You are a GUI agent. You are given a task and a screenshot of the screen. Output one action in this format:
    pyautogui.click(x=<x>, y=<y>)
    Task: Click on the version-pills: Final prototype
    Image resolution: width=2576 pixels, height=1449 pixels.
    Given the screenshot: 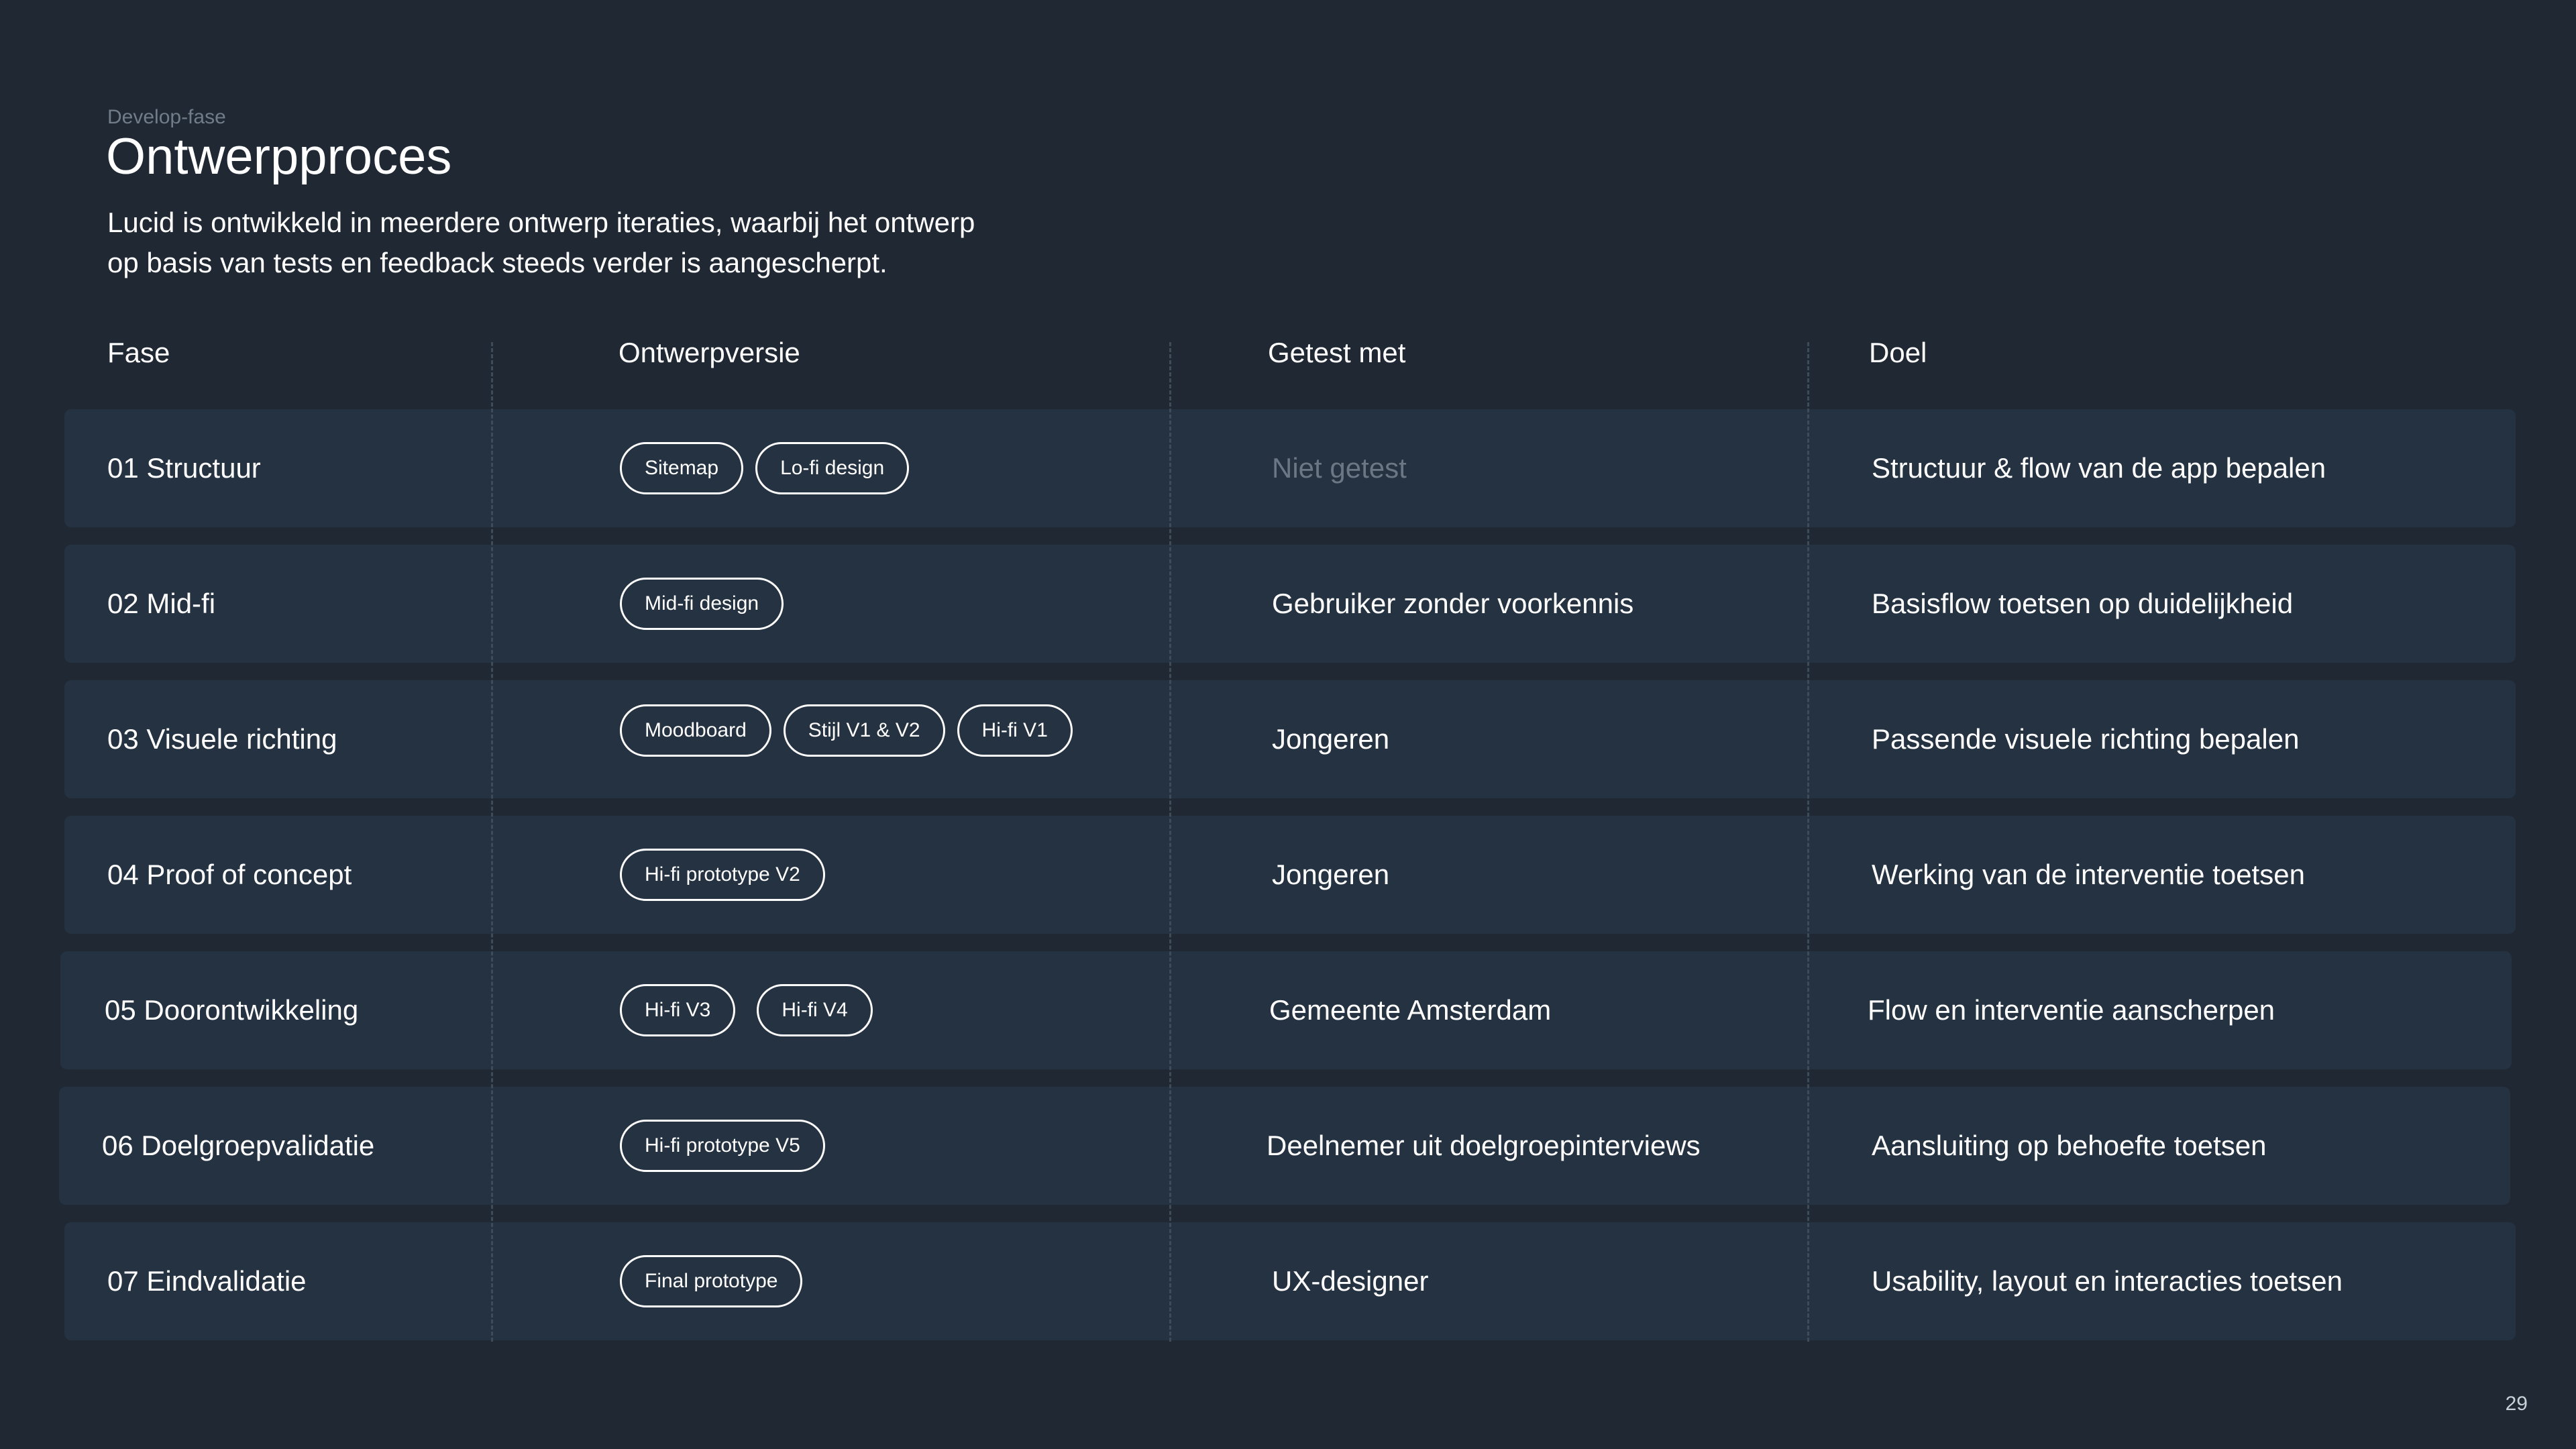 What is the action you would take?
    pyautogui.click(x=711, y=1281)
    